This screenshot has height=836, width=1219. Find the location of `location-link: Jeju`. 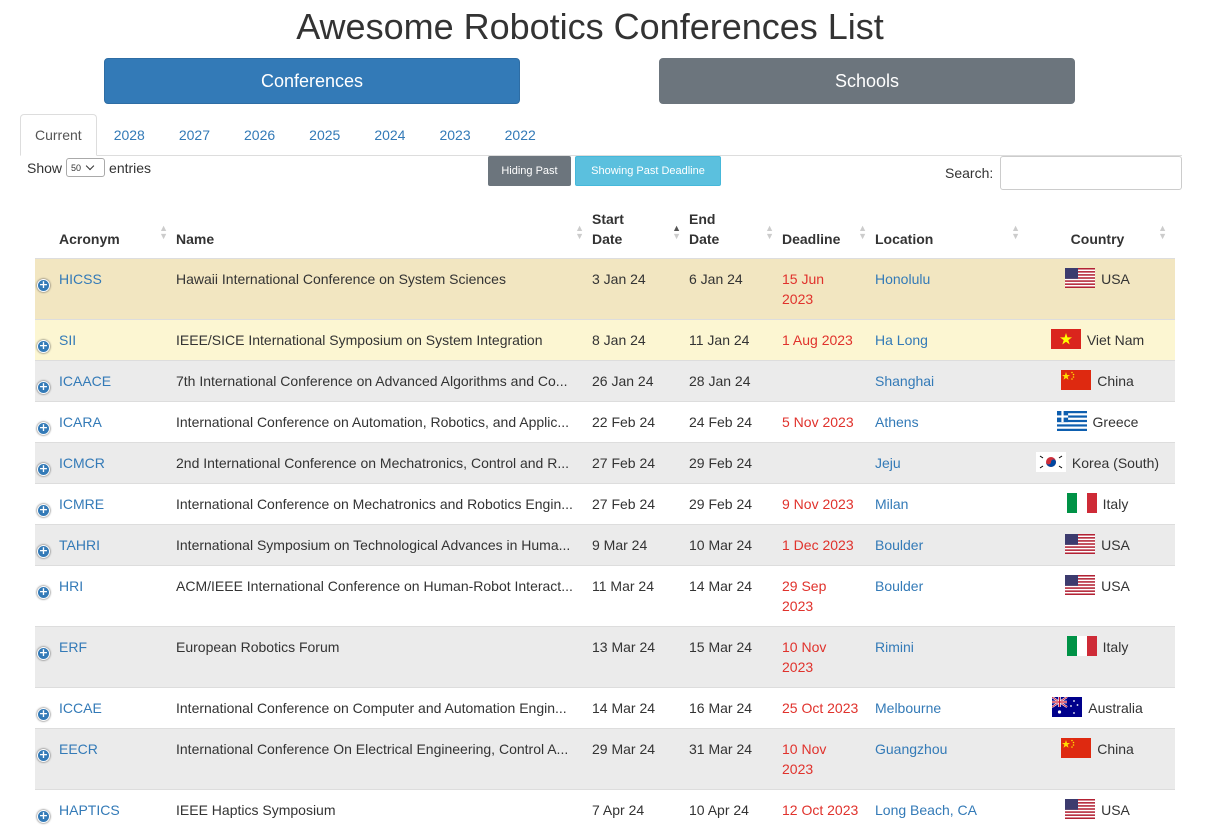

location-link: Jeju is located at coordinates (951, 462).